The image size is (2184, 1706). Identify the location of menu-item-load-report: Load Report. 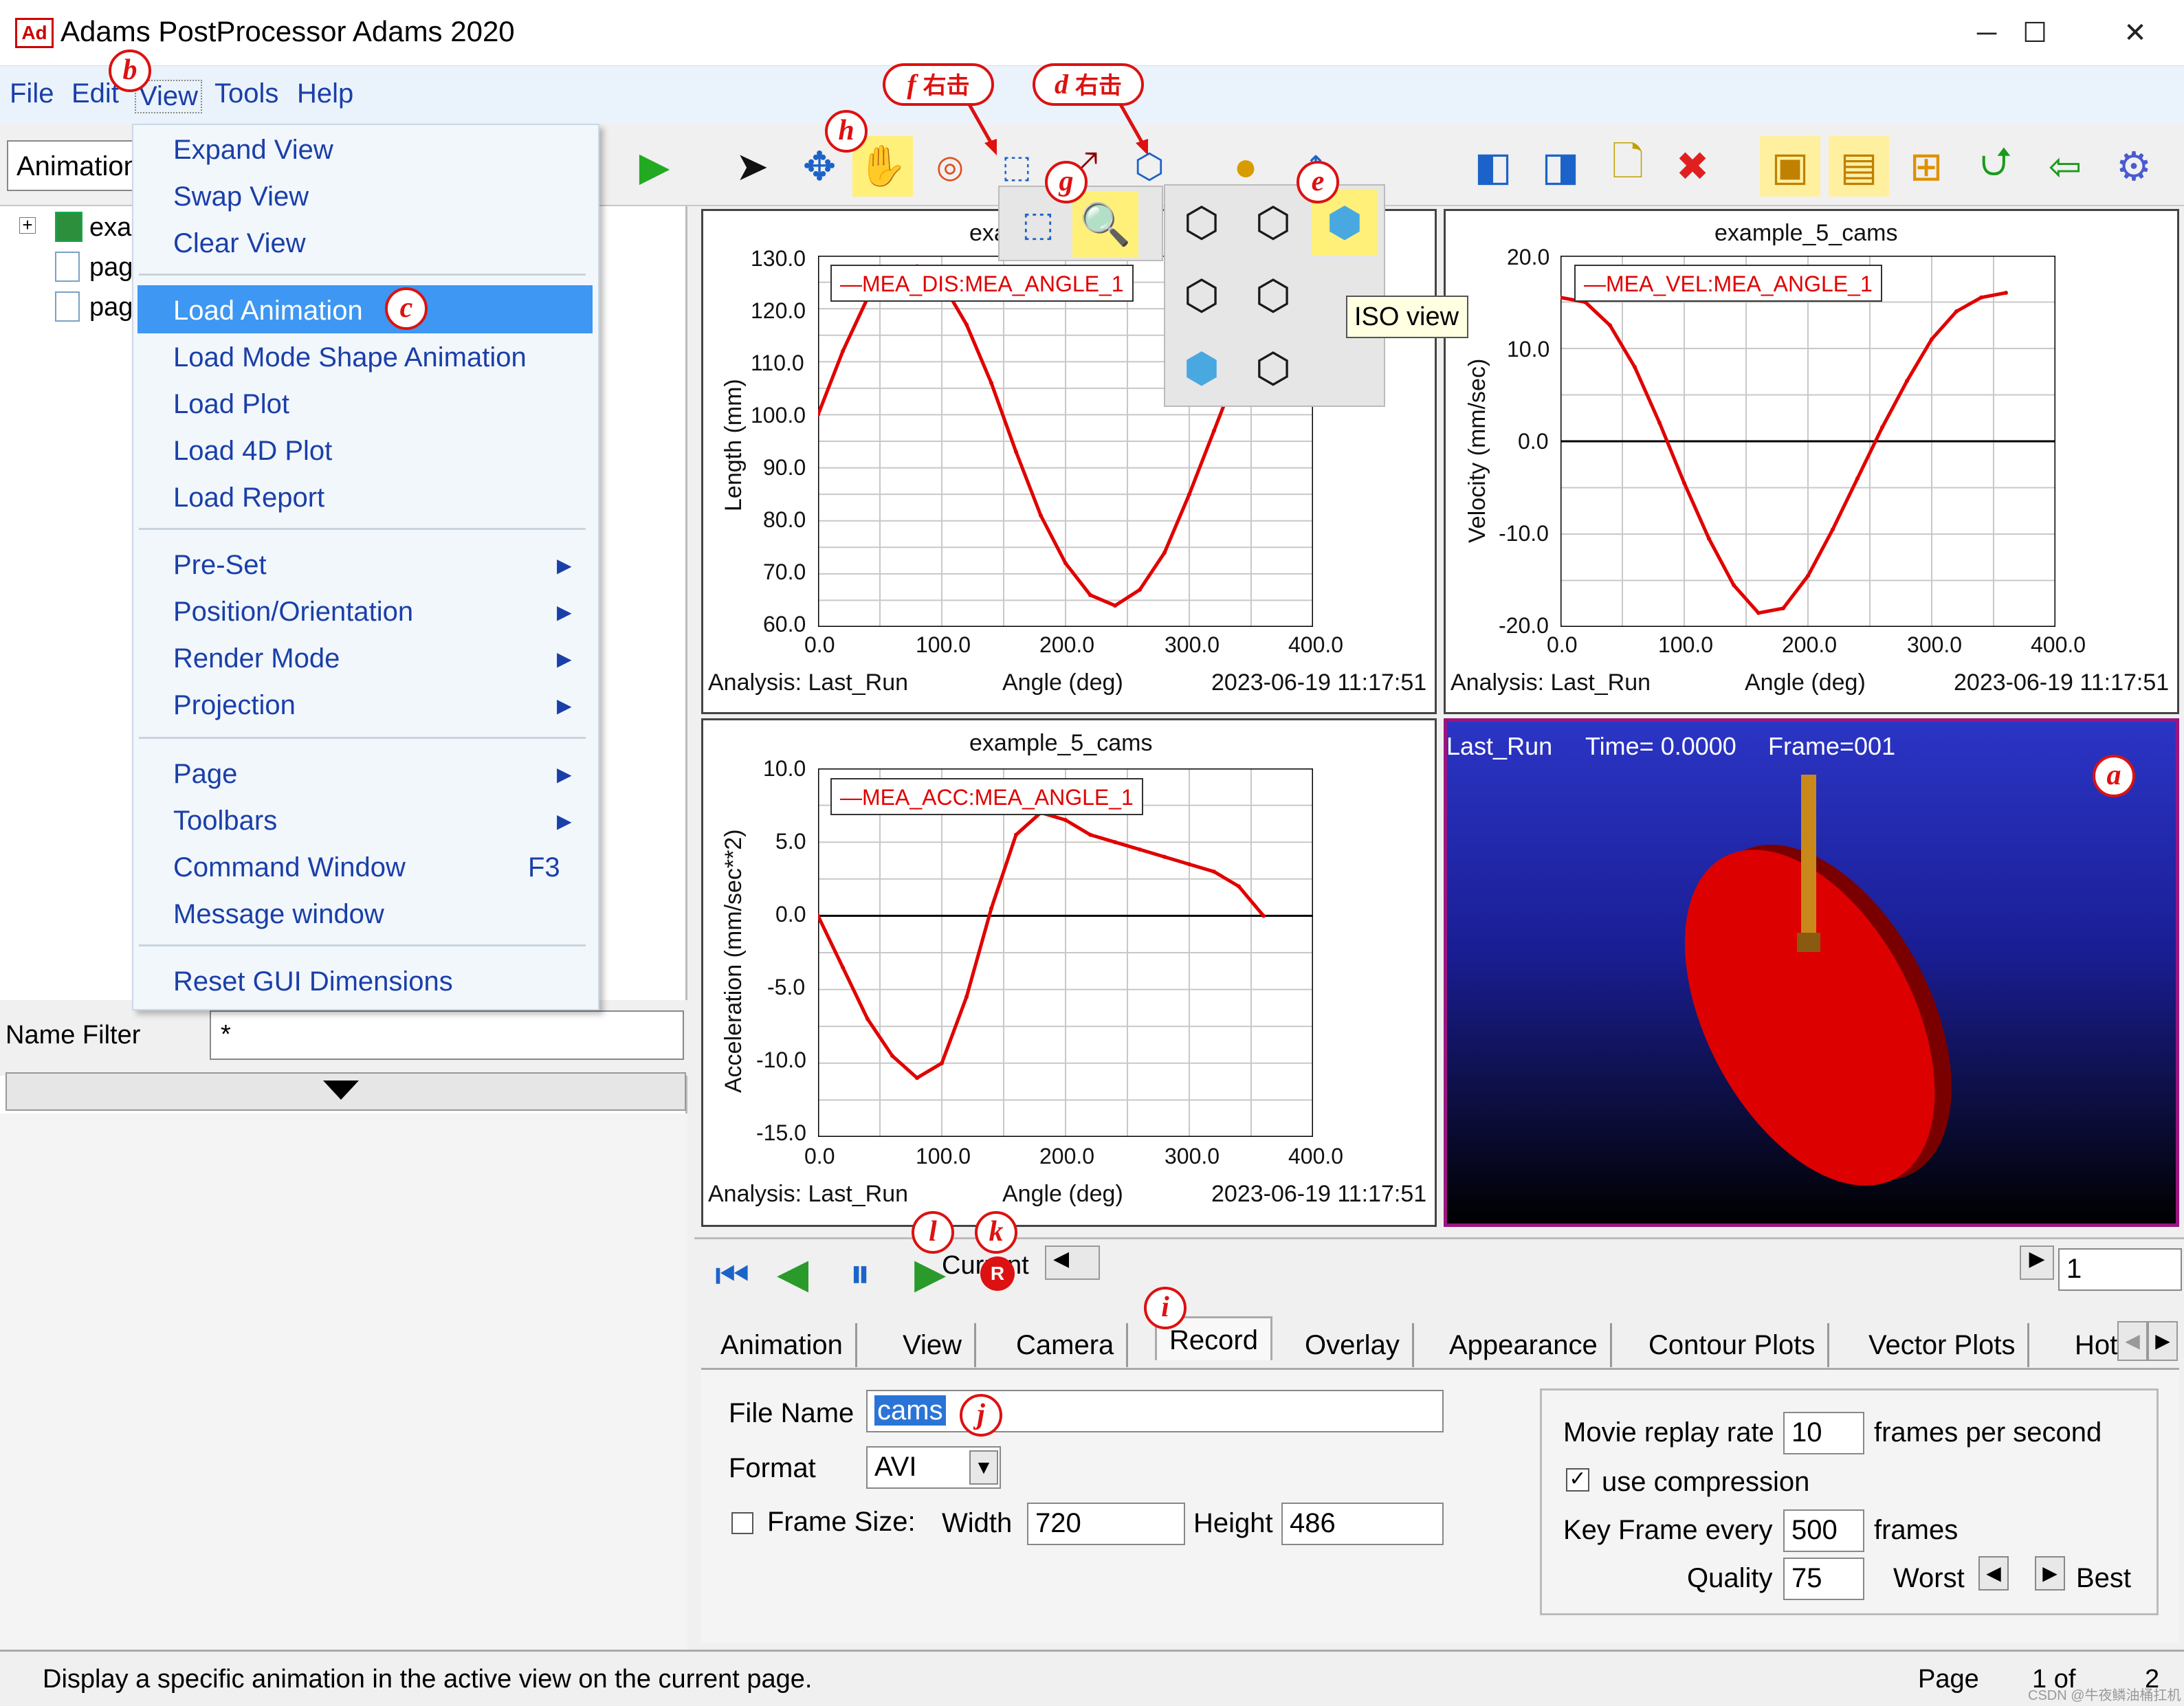
(248, 498).